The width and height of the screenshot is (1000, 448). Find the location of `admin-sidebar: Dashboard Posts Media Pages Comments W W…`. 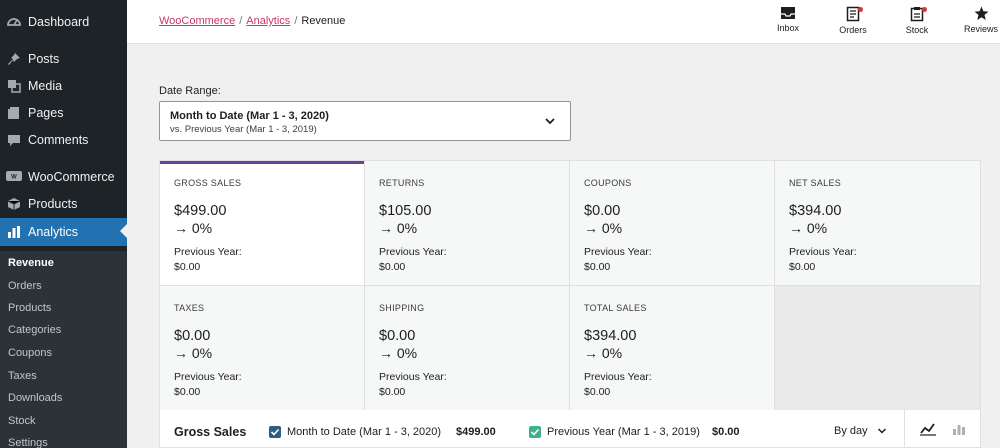

admin-sidebar: Dashboard Posts Media Pages Comments W W… is located at coordinates (63, 224).